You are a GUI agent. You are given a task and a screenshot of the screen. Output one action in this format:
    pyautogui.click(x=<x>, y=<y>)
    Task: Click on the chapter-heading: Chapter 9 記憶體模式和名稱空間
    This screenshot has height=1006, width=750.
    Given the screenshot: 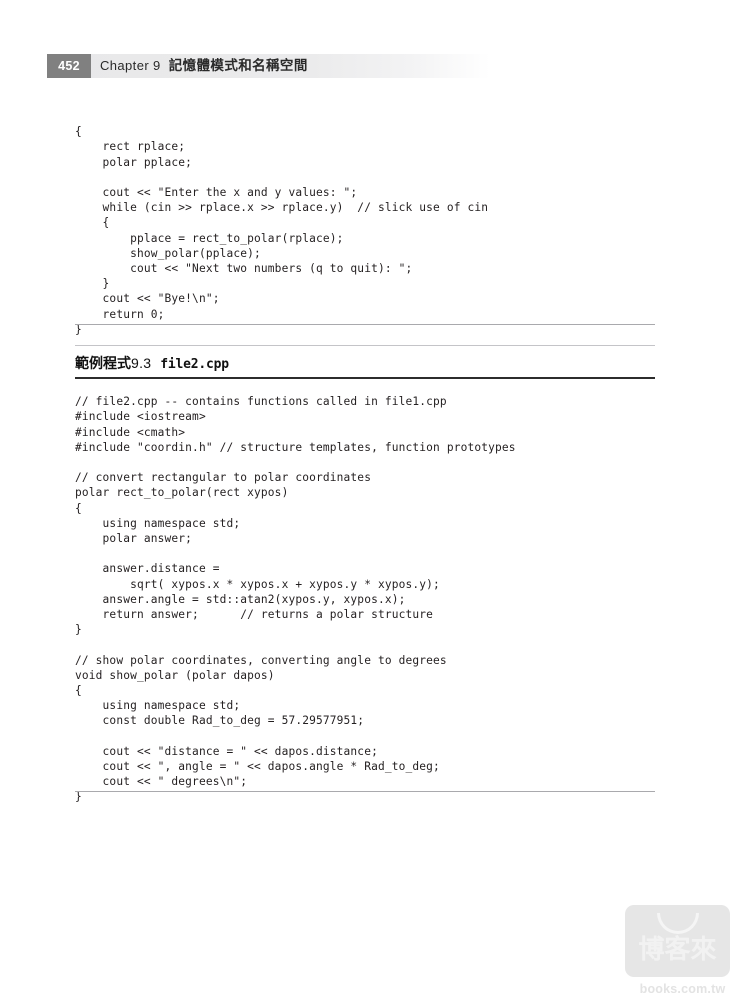 What is the action you would take?
    pyautogui.click(x=204, y=66)
    